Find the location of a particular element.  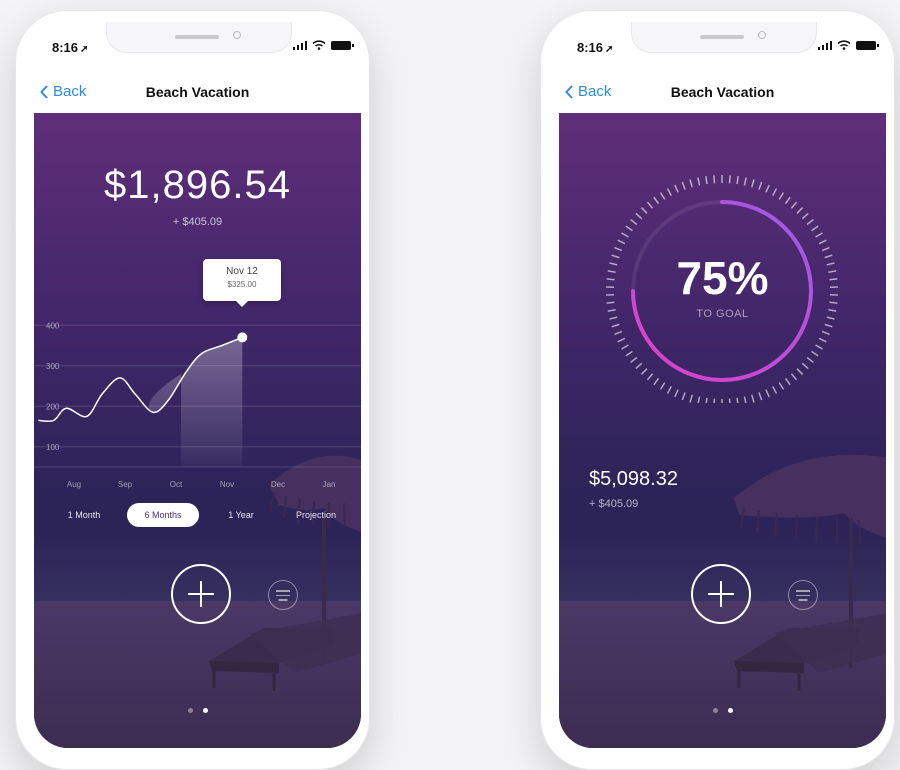

notch is located at coordinates (199, 37).